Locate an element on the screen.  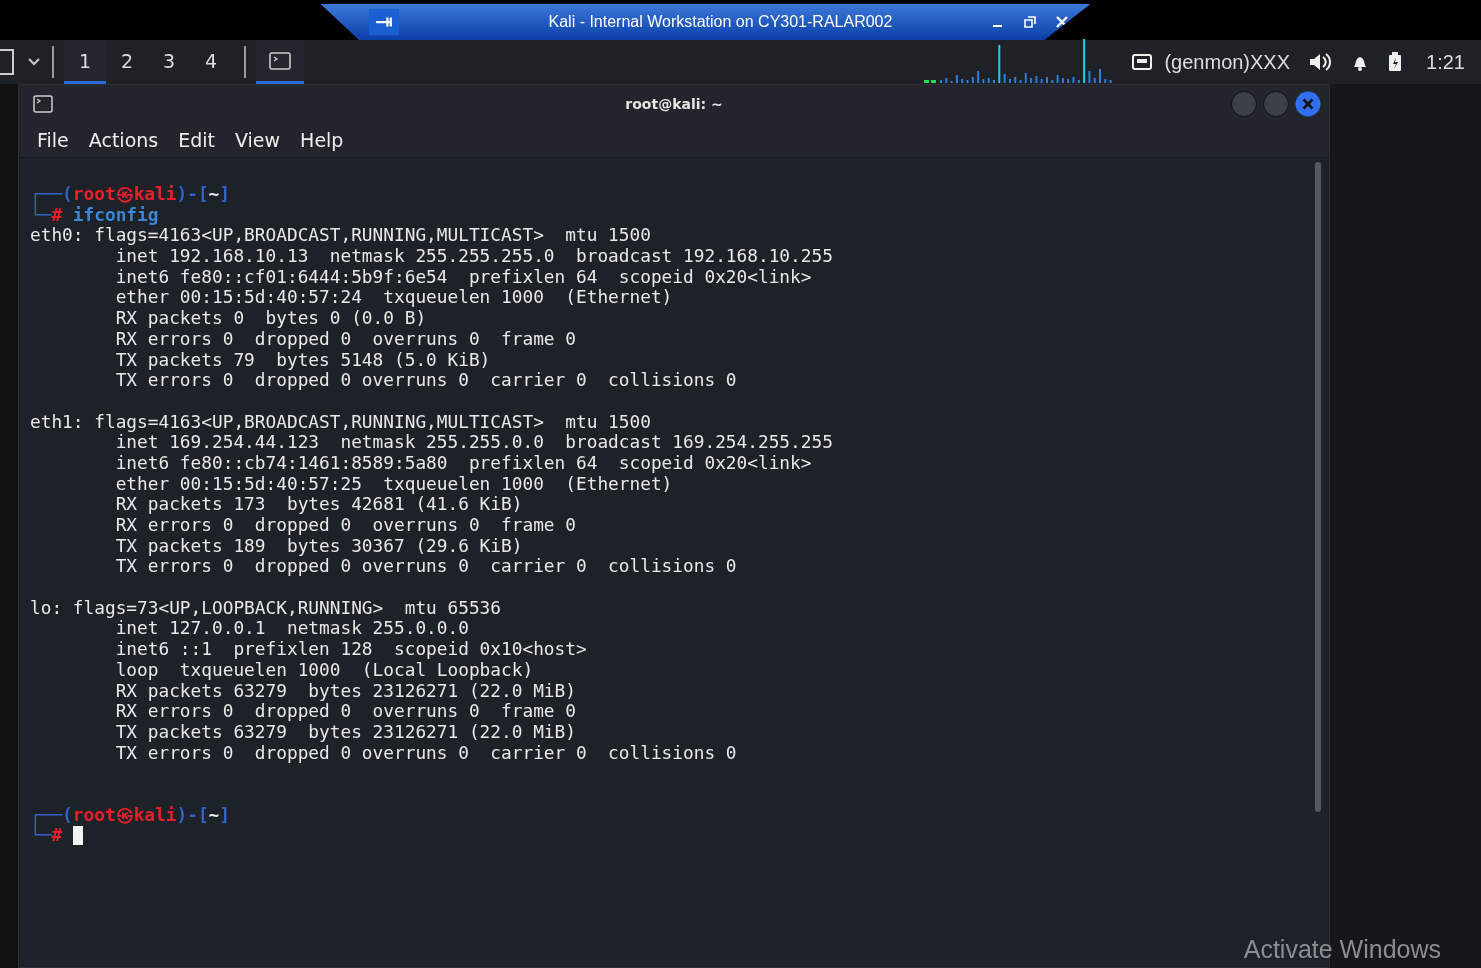
workspace-tab: 1 is located at coordinates (85, 62).